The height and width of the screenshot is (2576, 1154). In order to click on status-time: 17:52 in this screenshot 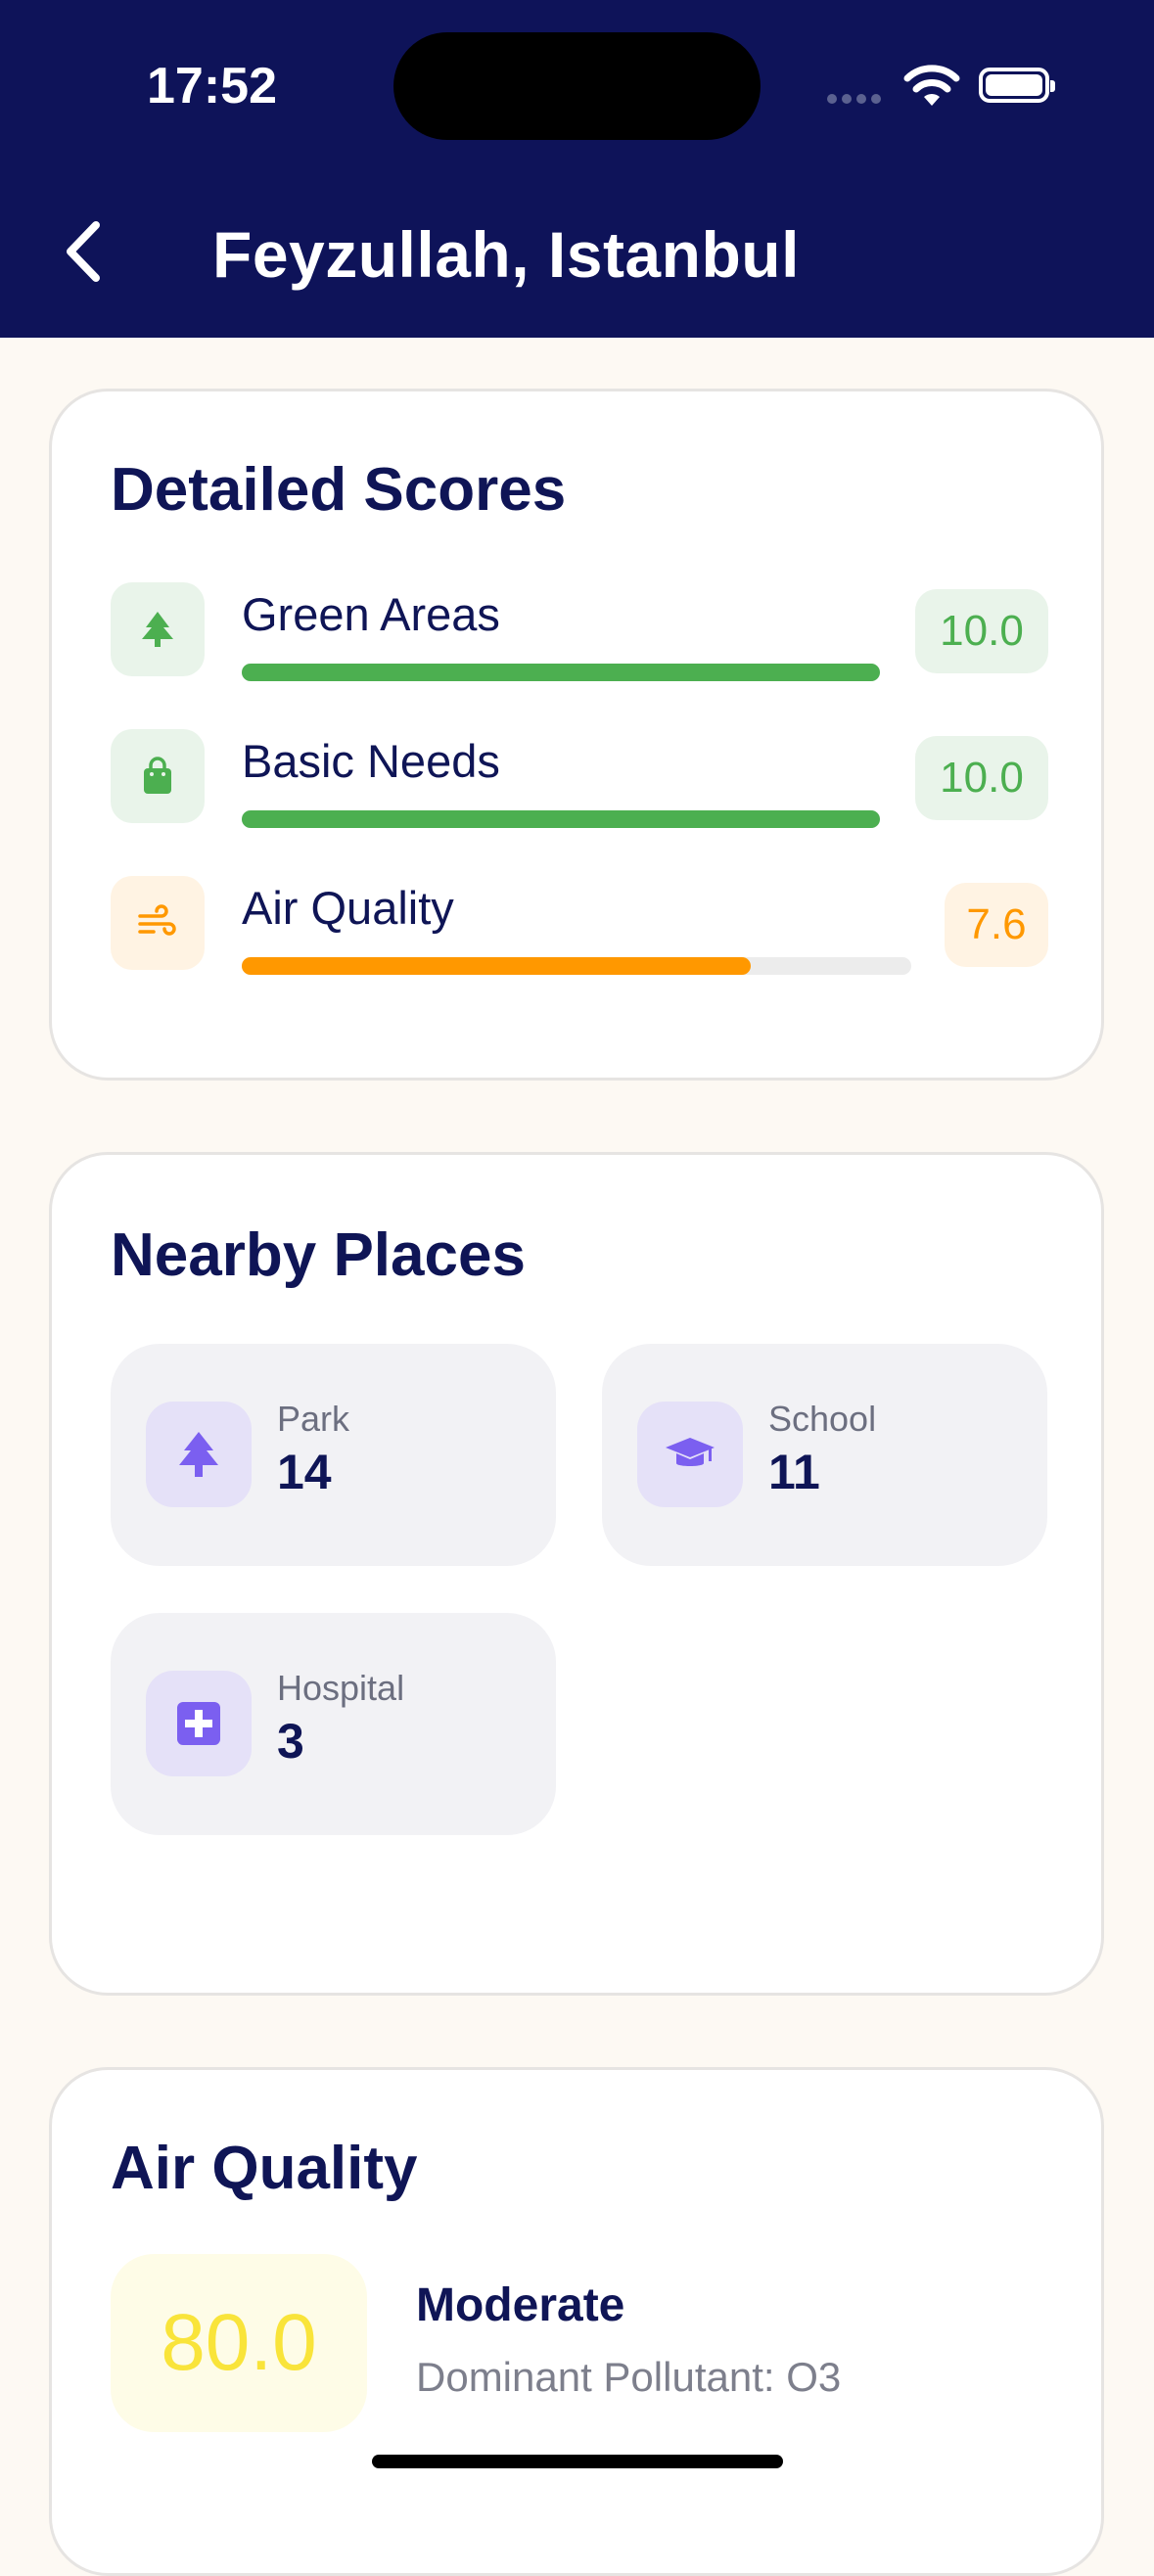, I will do `click(212, 86)`.